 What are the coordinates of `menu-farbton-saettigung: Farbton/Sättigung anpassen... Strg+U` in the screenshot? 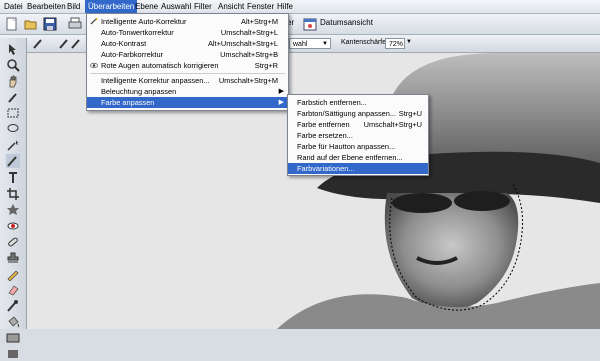 It's located at (358, 113).